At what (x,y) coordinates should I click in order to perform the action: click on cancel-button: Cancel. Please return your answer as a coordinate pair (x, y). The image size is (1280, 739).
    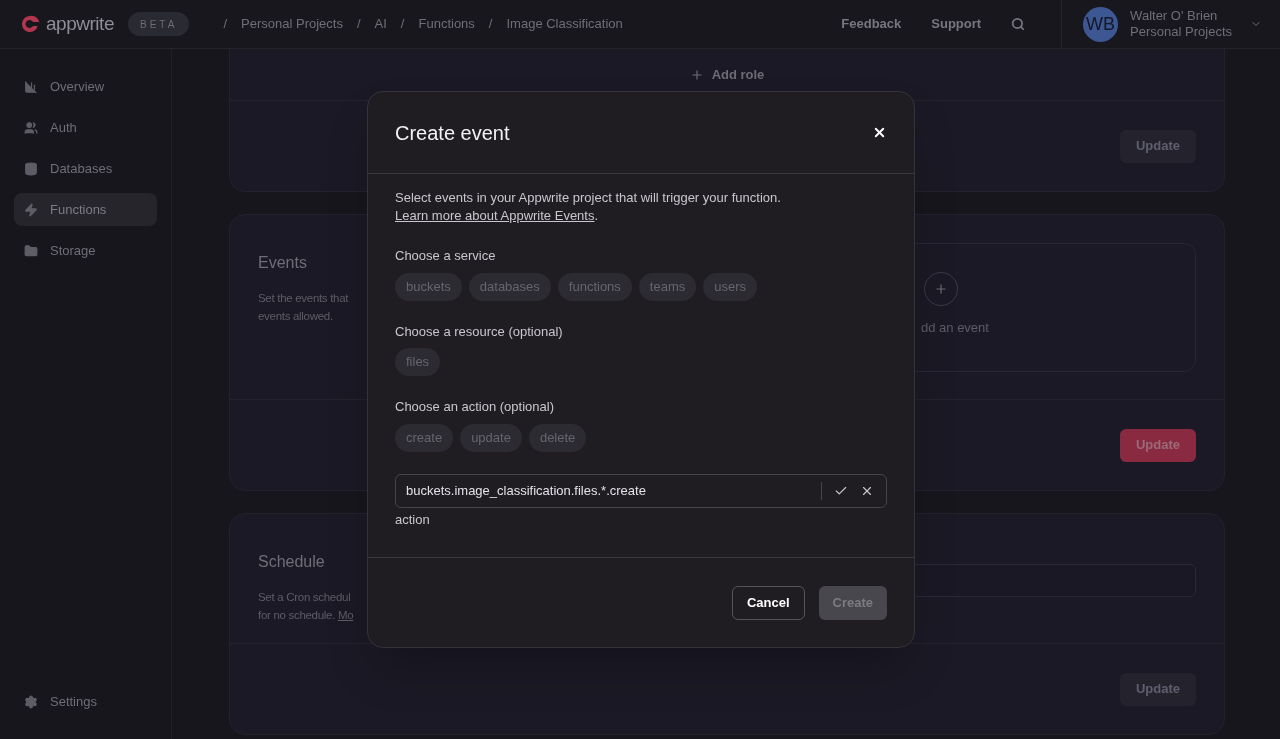
    Looking at the image, I should click on (768, 602).